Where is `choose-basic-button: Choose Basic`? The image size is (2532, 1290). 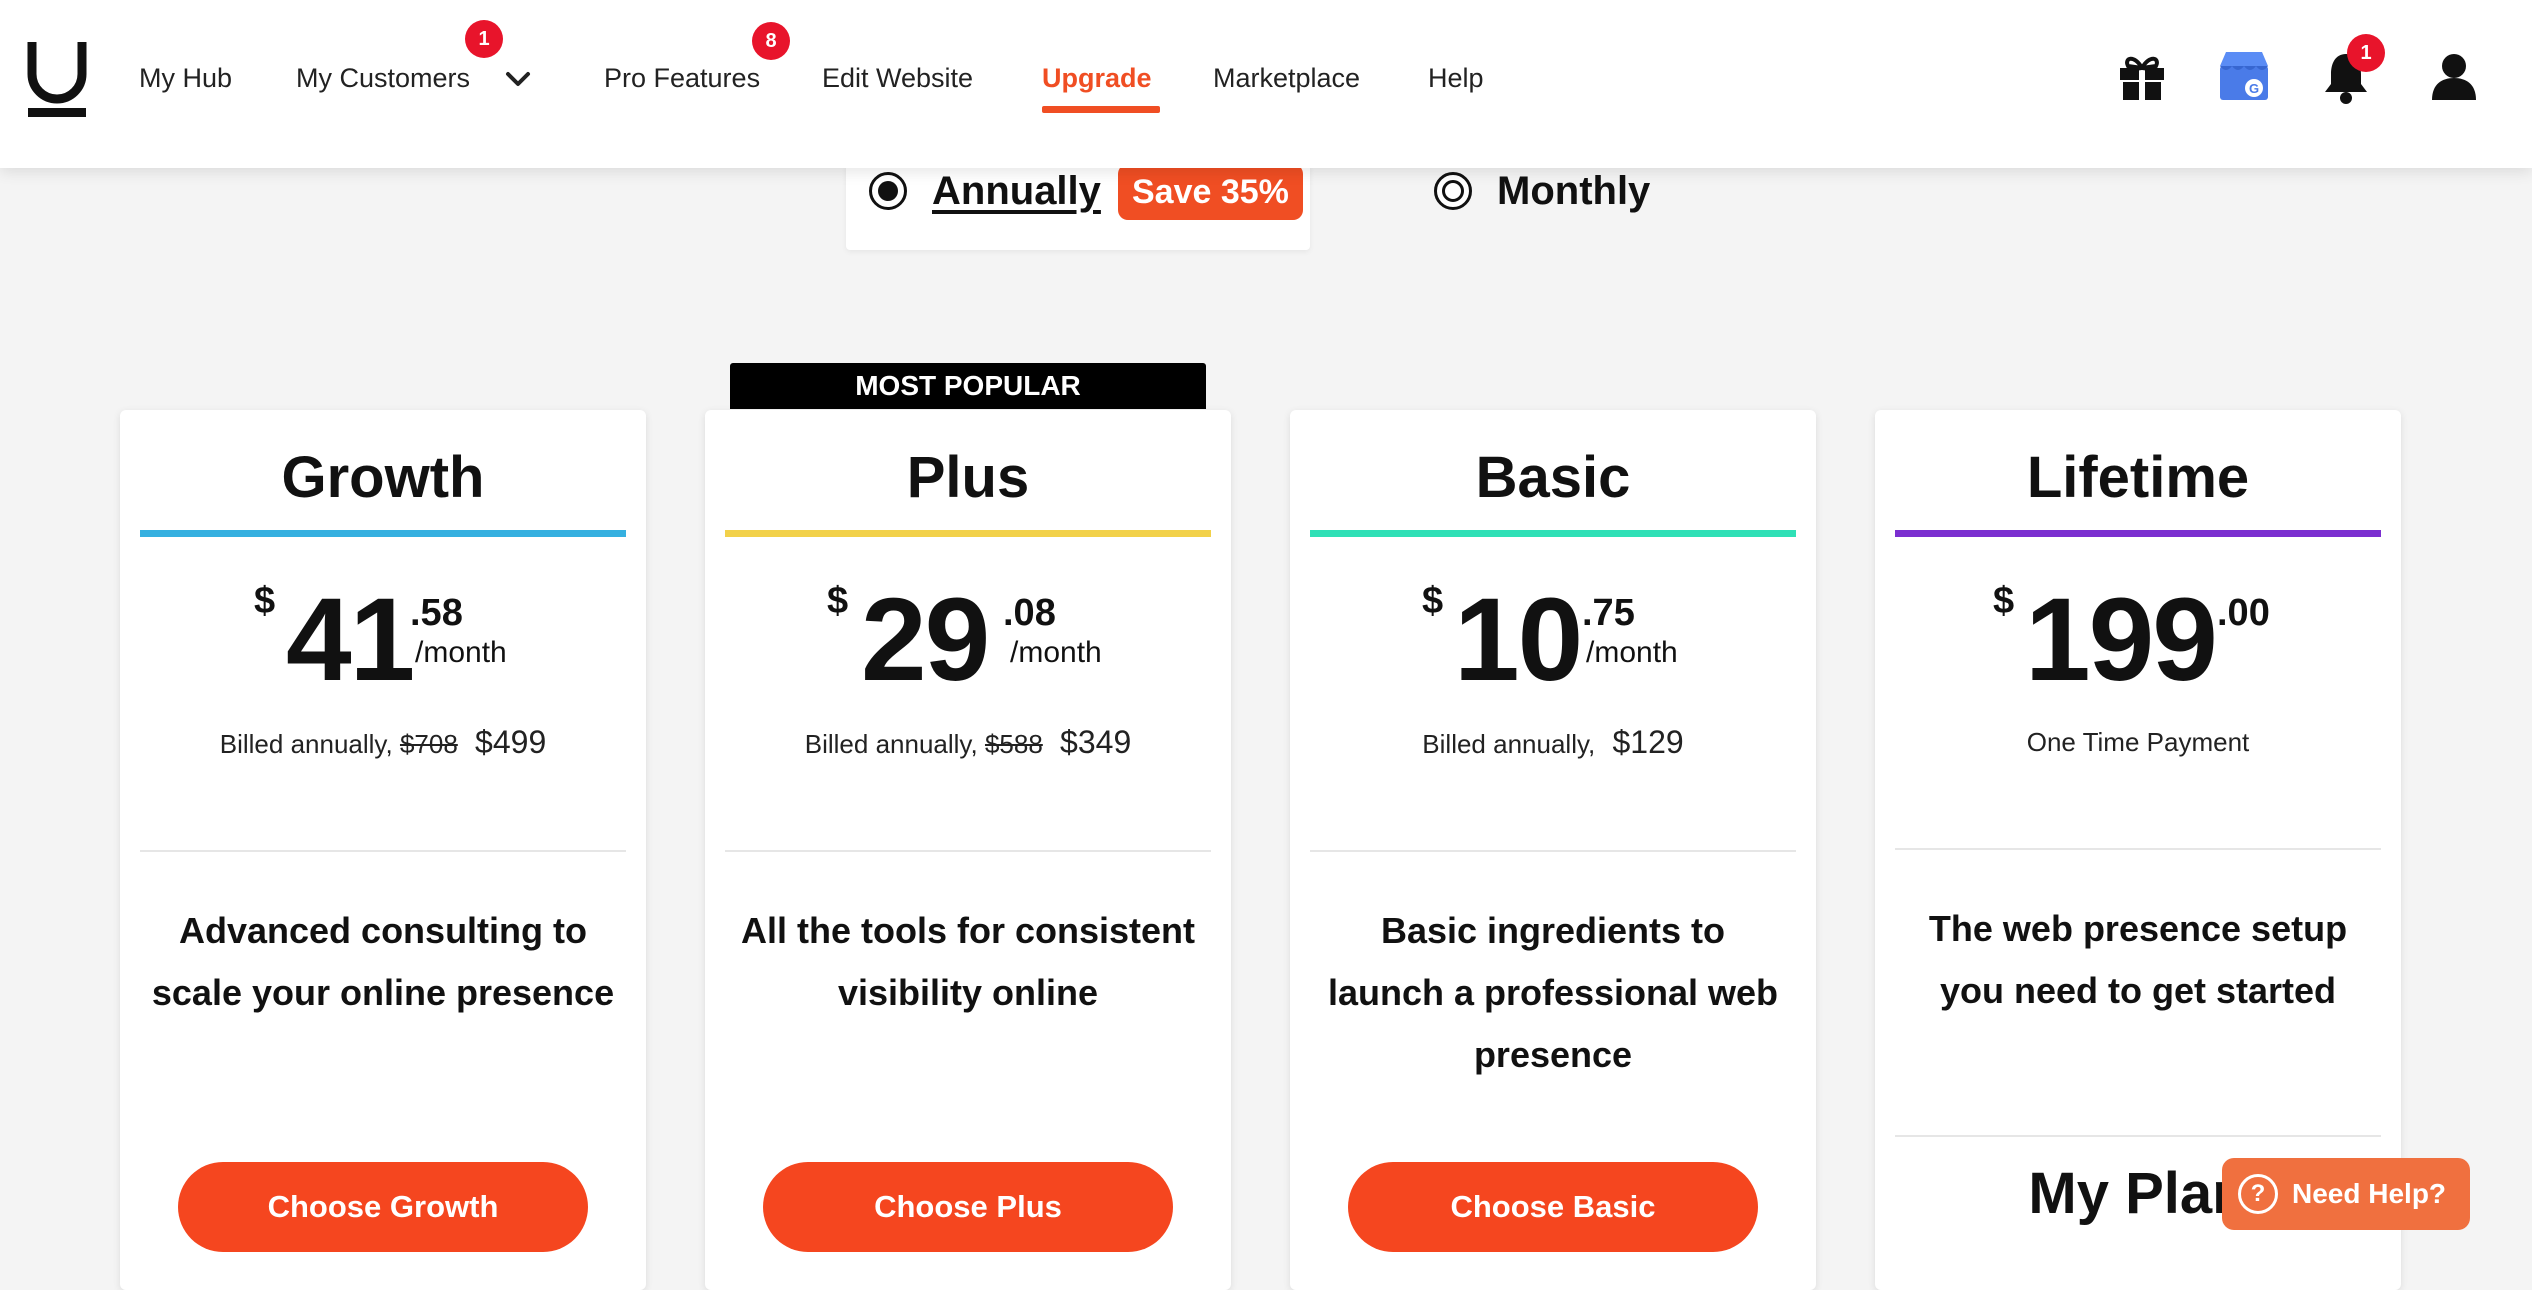
choose-basic-button: Choose Basic is located at coordinates (1553, 1207).